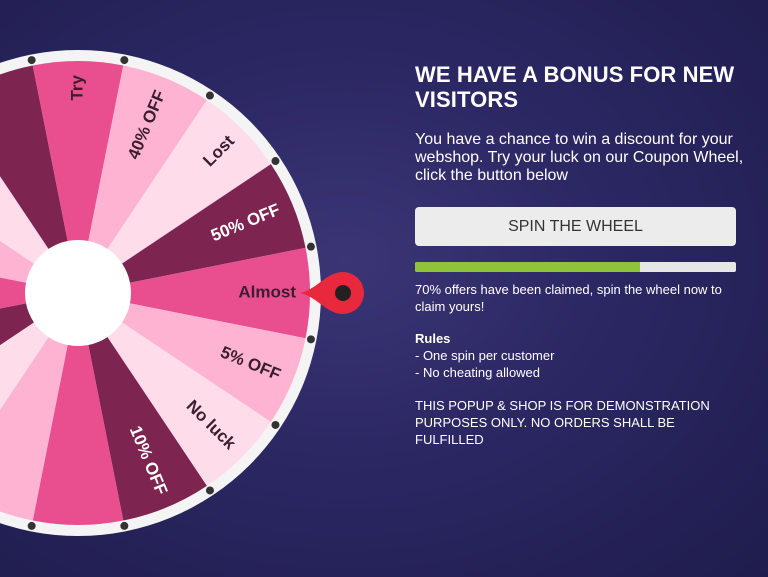 The width and height of the screenshot is (768, 577). What do you see at coordinates (343, 293) in the screenshot?
I see `pointer-dot` at bounding box center [343, 293].